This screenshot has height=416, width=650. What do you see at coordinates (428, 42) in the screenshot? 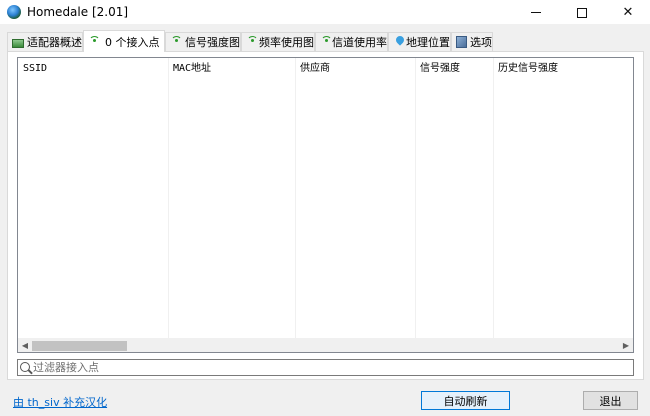
I see `tab-label: 地理位置` at bounding box center [428, 42].